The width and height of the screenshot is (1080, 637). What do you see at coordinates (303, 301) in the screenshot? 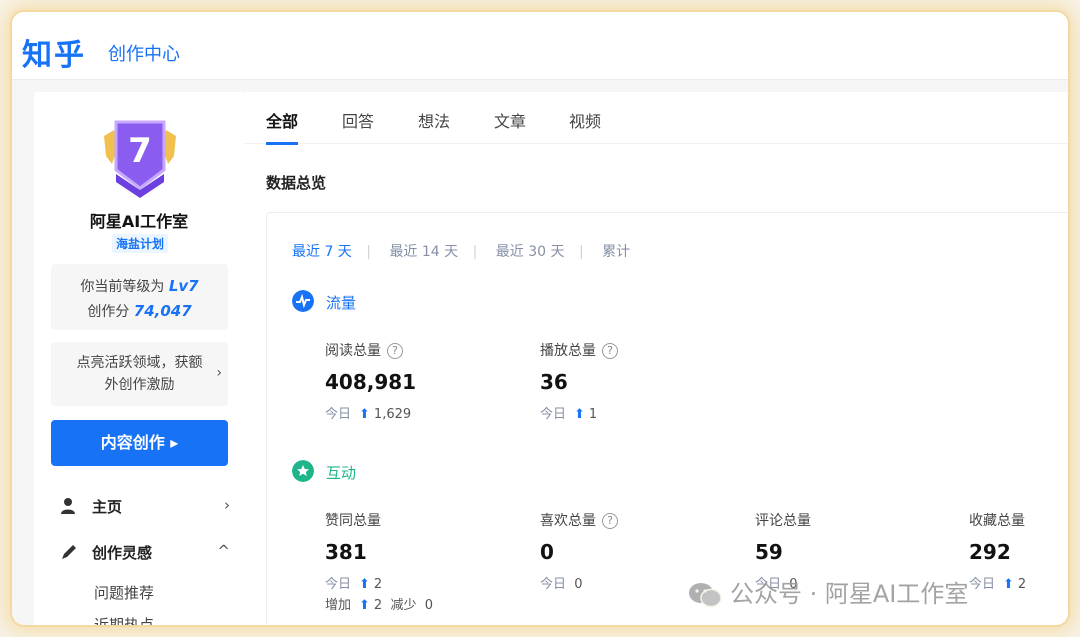
I see `pulse-icon` at bounding box center [303, 301].